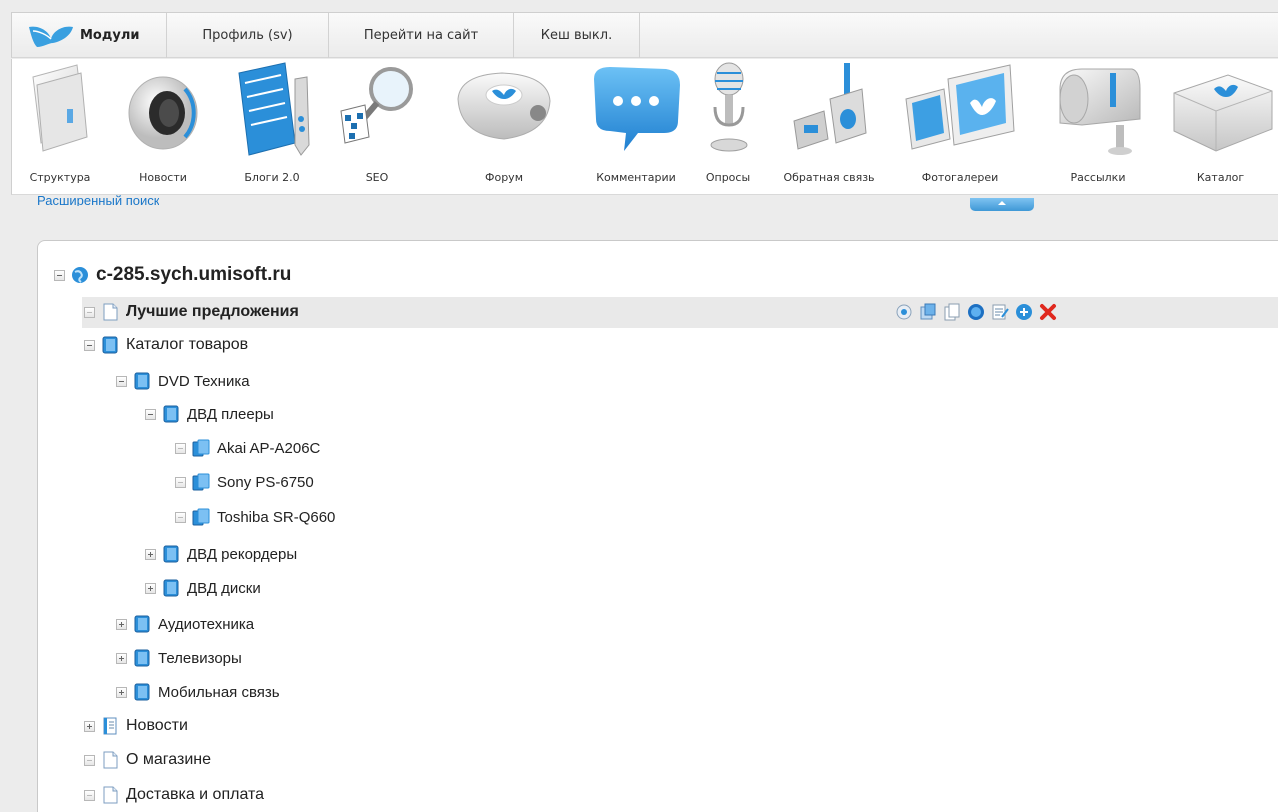  I want to click on tree-item-label: Аудиотехника, so click(206, 624).